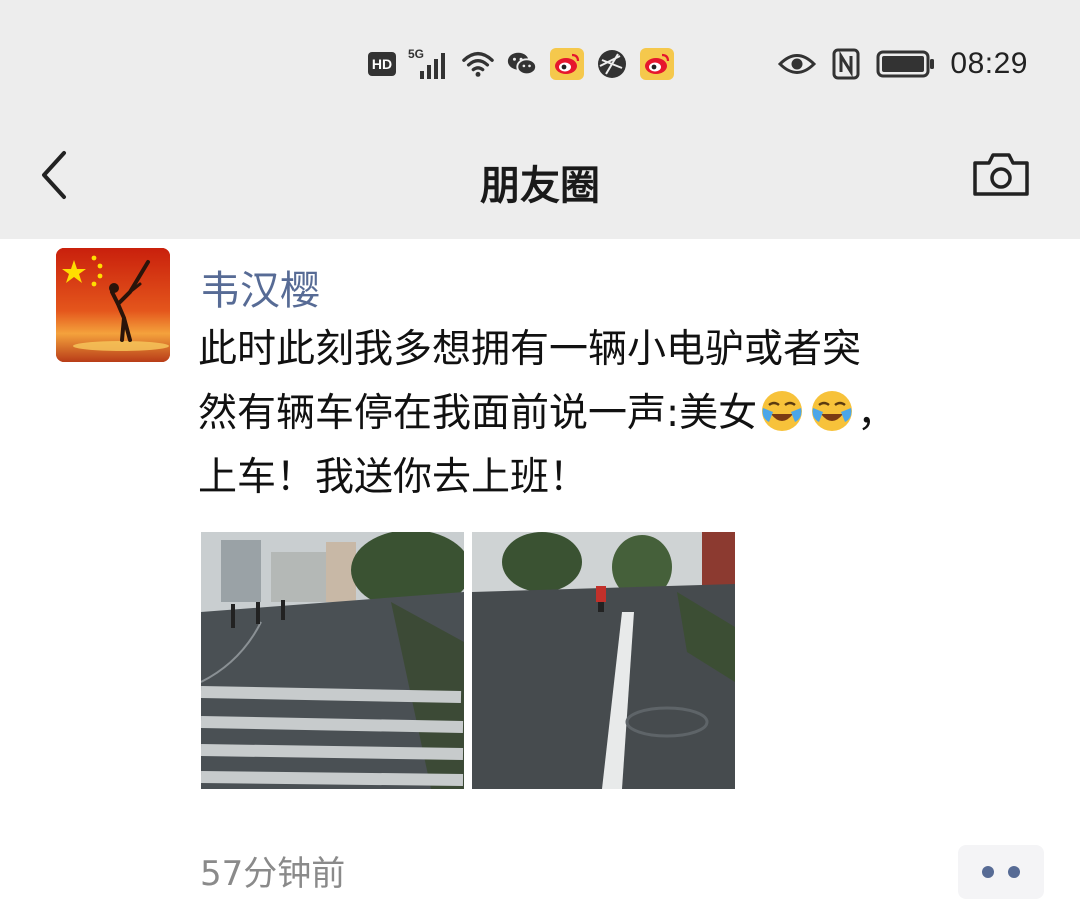  Describe the element at coordinates (603, 660) in the screenshot. I see `rainy-road-scooter-photo` at that location.